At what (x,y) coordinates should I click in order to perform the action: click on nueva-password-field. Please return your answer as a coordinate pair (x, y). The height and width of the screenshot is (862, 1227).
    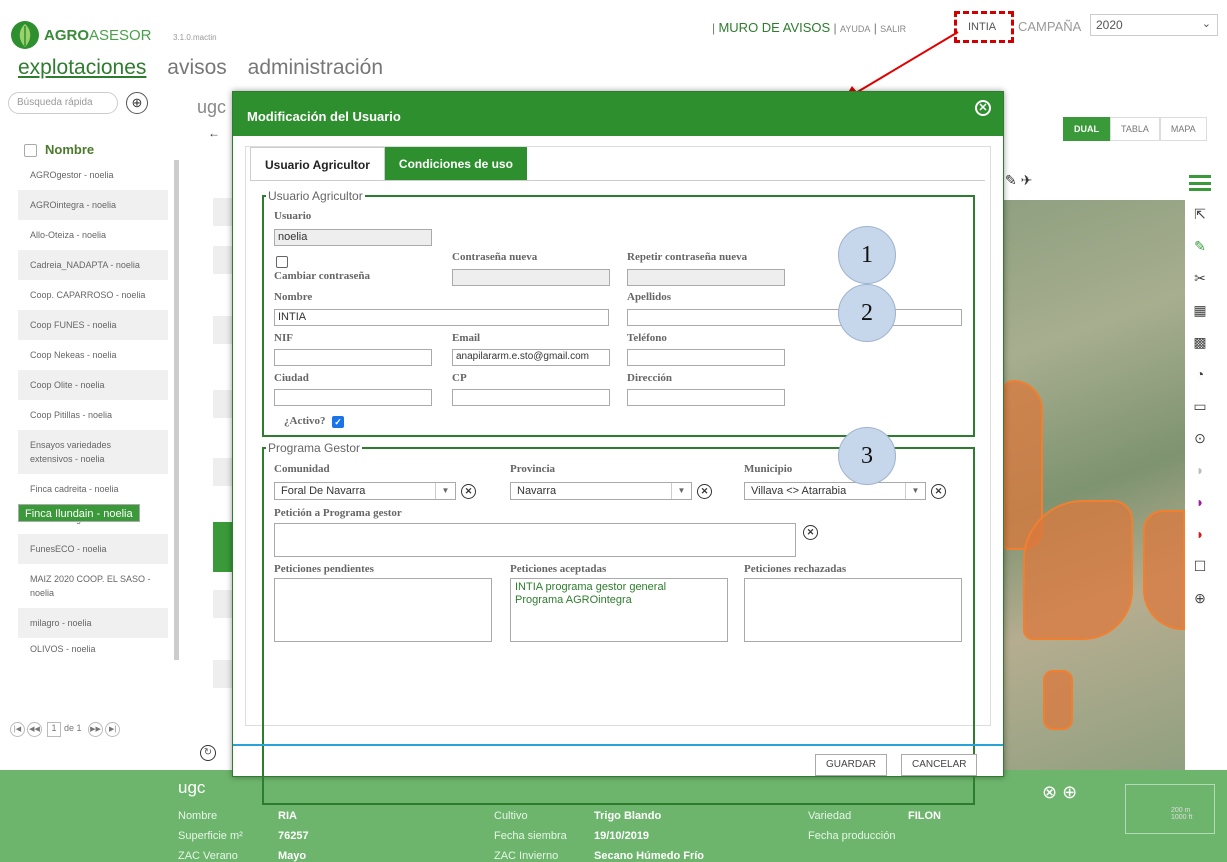
    Looking at the image, I should click on (531, 277).